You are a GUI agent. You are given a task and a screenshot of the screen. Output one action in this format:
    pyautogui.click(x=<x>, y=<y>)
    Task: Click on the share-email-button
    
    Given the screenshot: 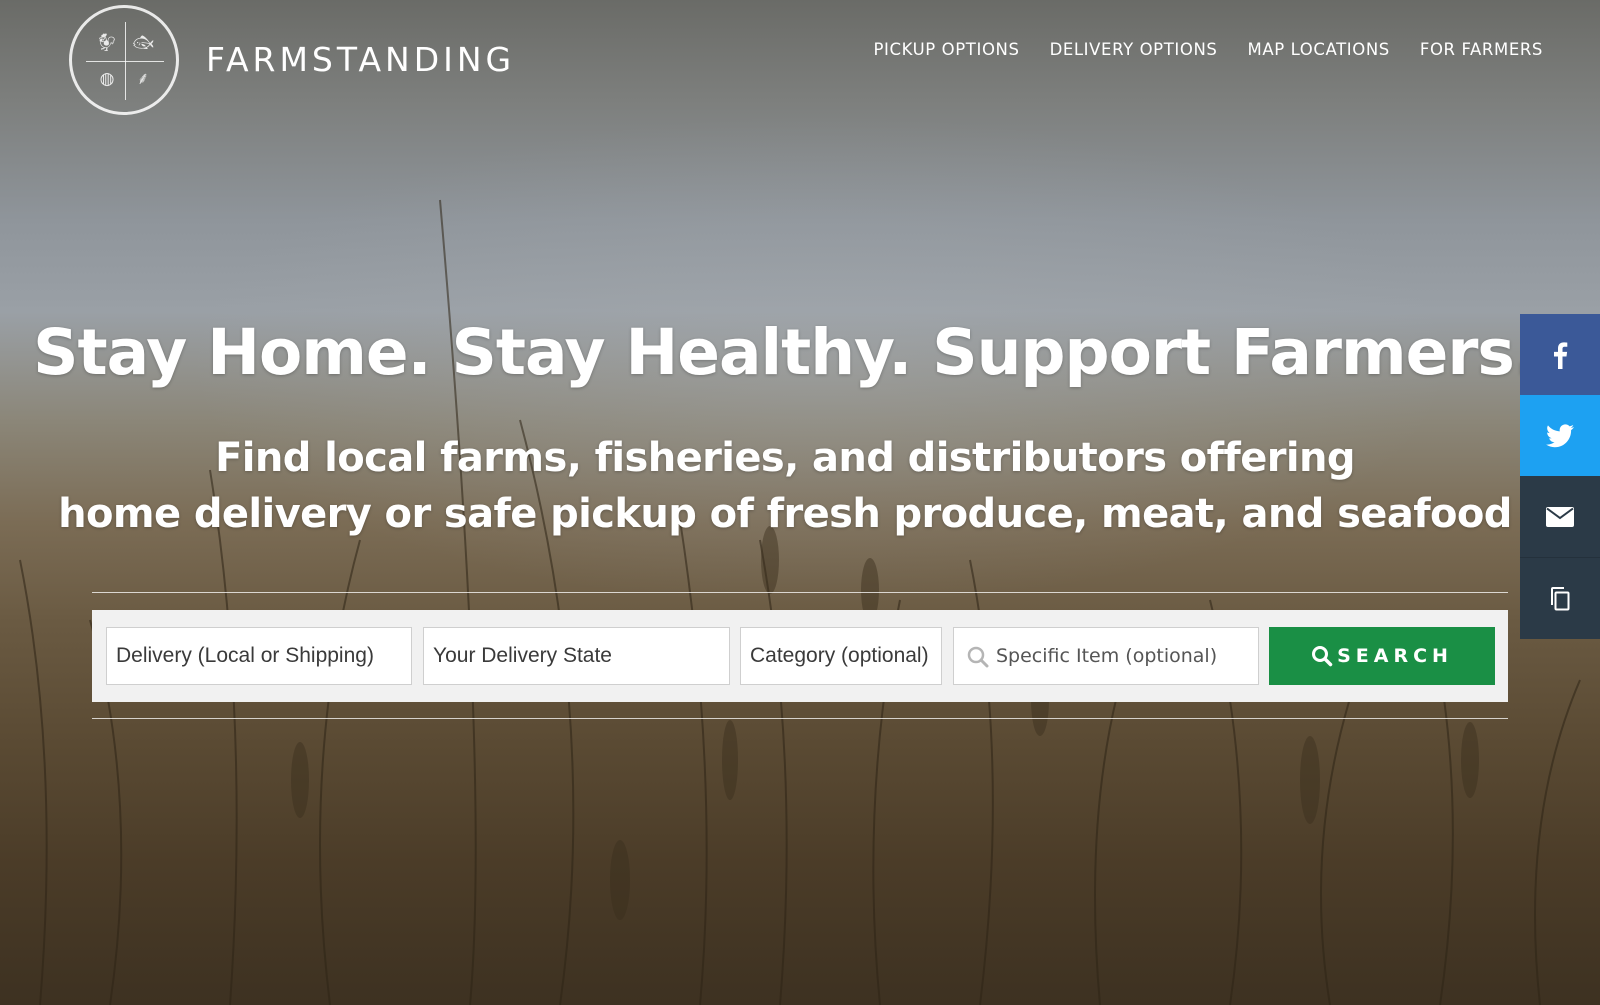 What is the action you would take?
    pyautogui.click(x=1560, y=516)
    